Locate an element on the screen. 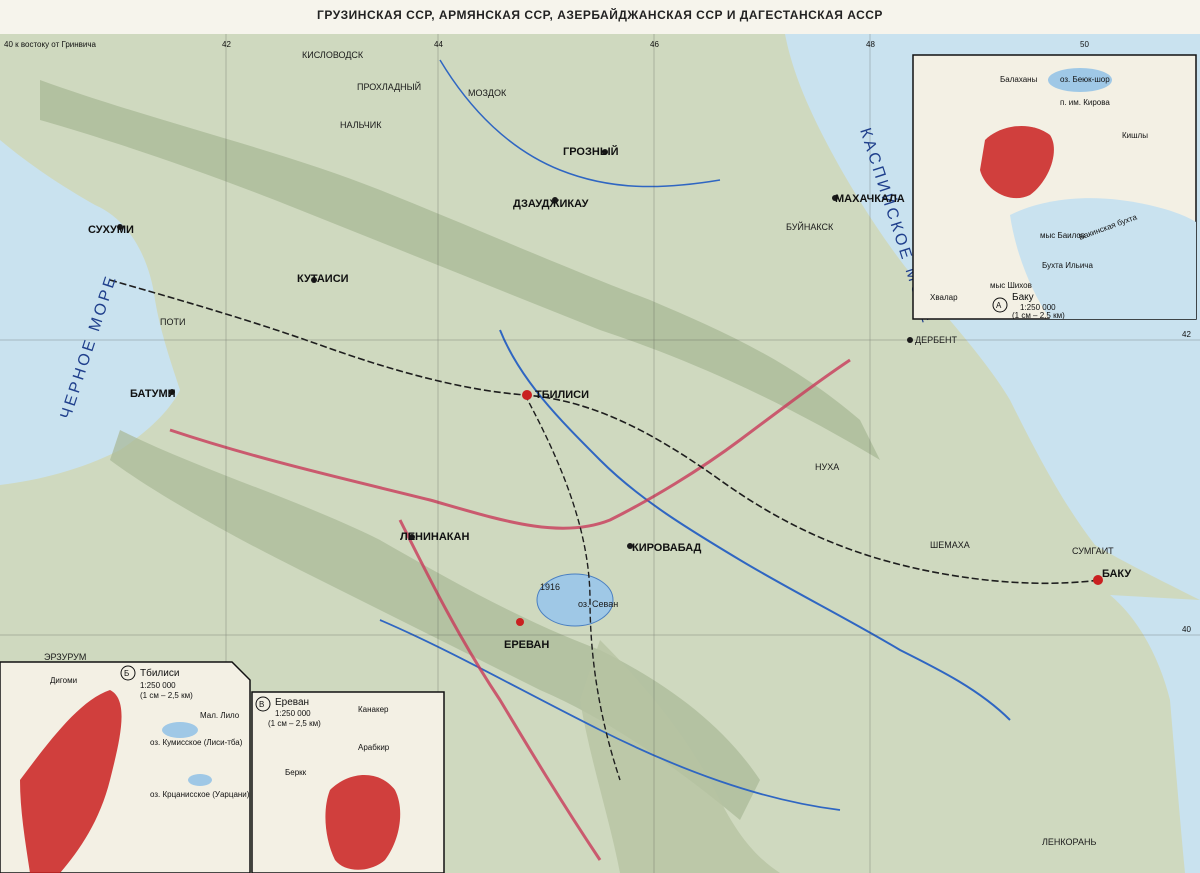  inset-yerevan-scale: 1:250 000 is located at coordinates (293, 713).